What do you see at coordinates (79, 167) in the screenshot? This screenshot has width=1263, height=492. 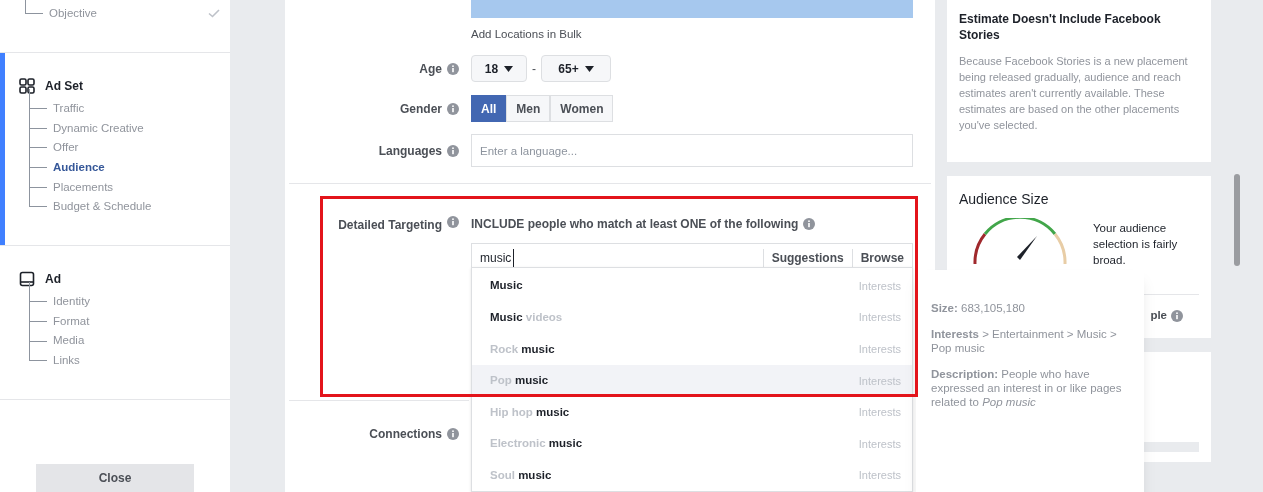 I see `nav-item: Audience` at bounding box center [79, 167].